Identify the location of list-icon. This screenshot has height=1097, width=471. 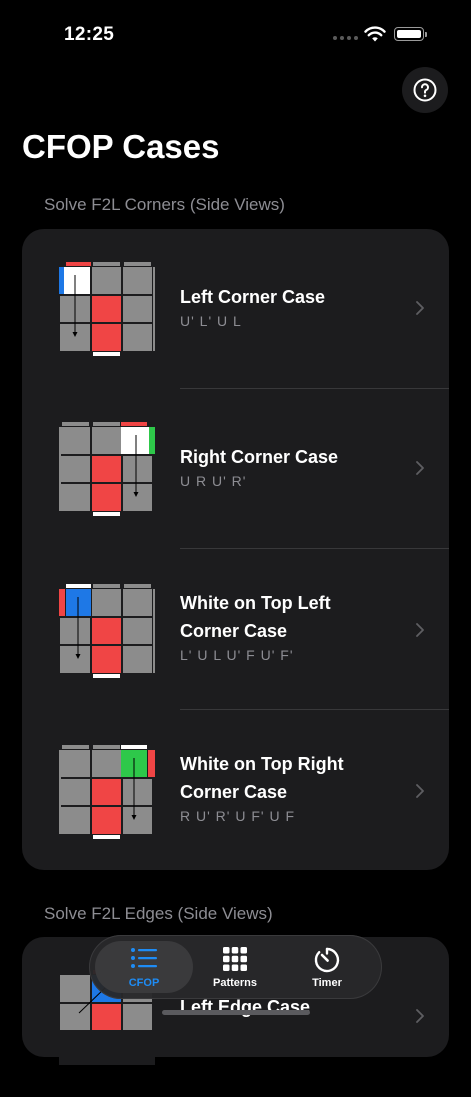
(144, 958).